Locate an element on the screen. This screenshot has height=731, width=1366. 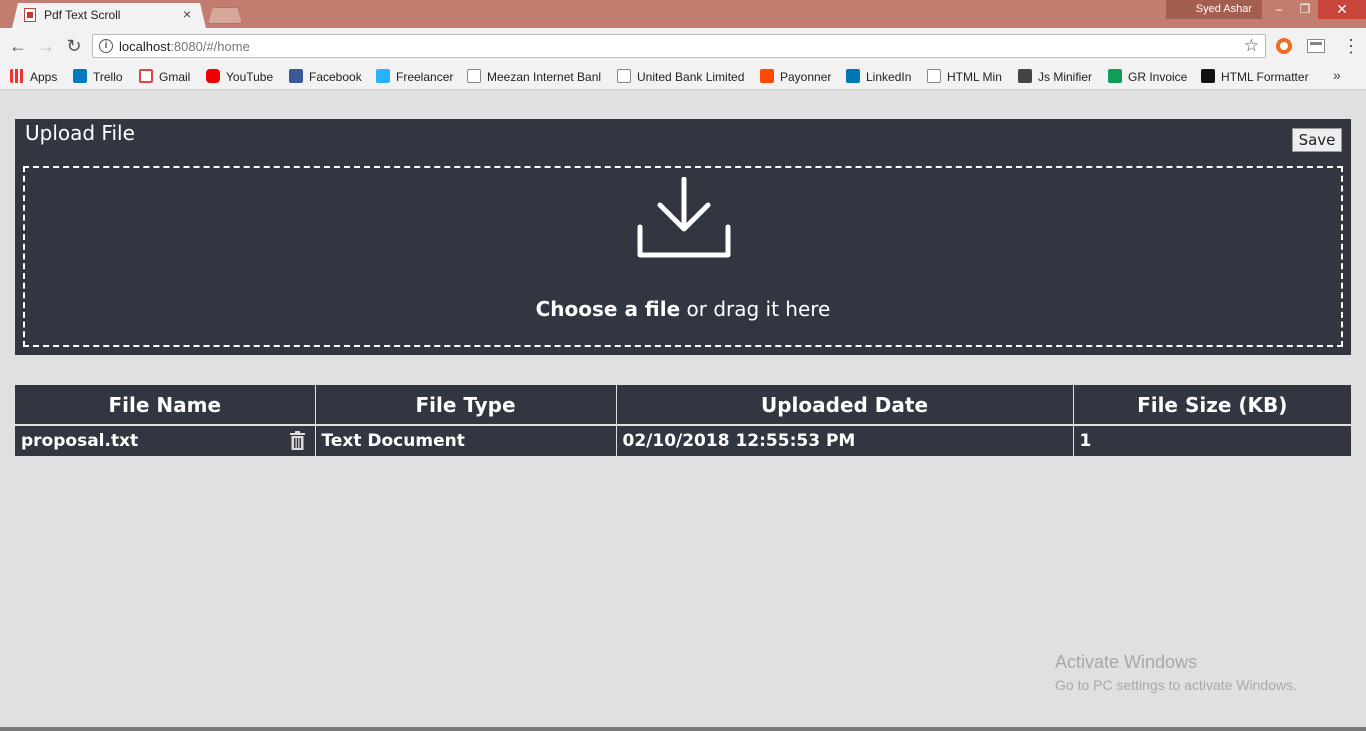
forward-arrow-icon: → is located at coordinates (46, 46).